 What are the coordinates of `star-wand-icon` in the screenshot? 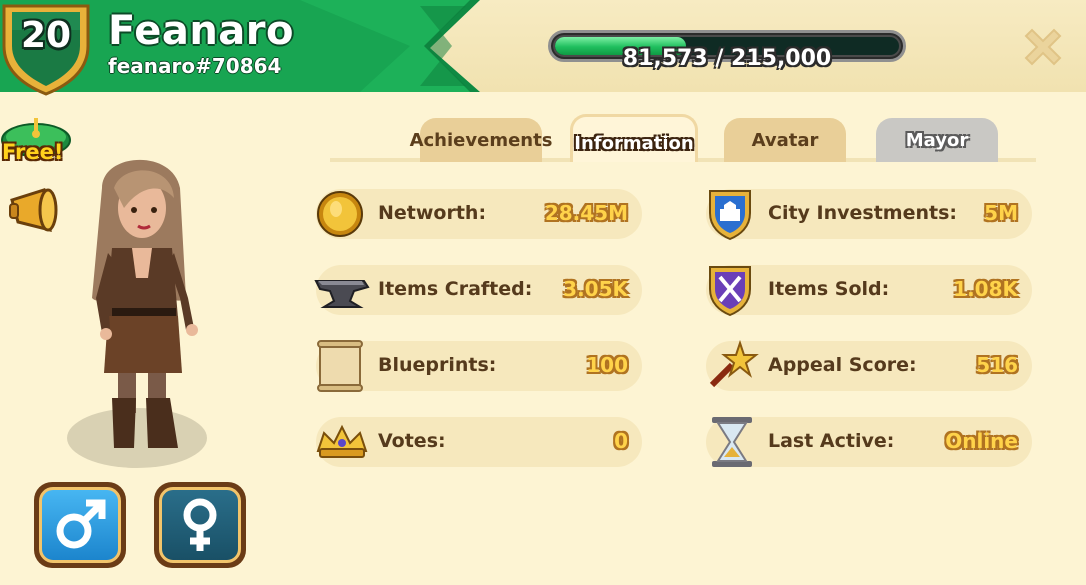 It's located at (734, 363).